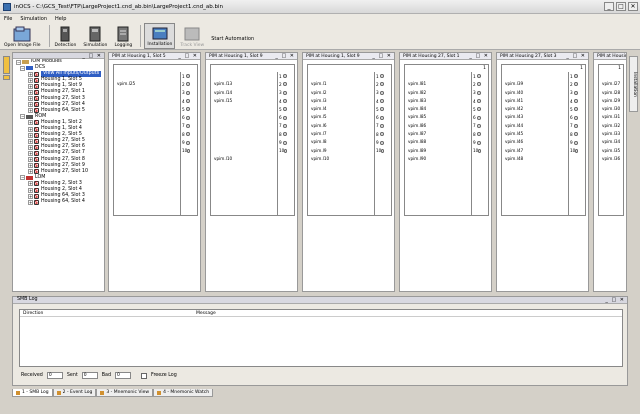 This screenshot has height=414, width=640. Describe the element at coordinates (160, 36) in the screenshot. I see `installation-button: Installation` at that location.